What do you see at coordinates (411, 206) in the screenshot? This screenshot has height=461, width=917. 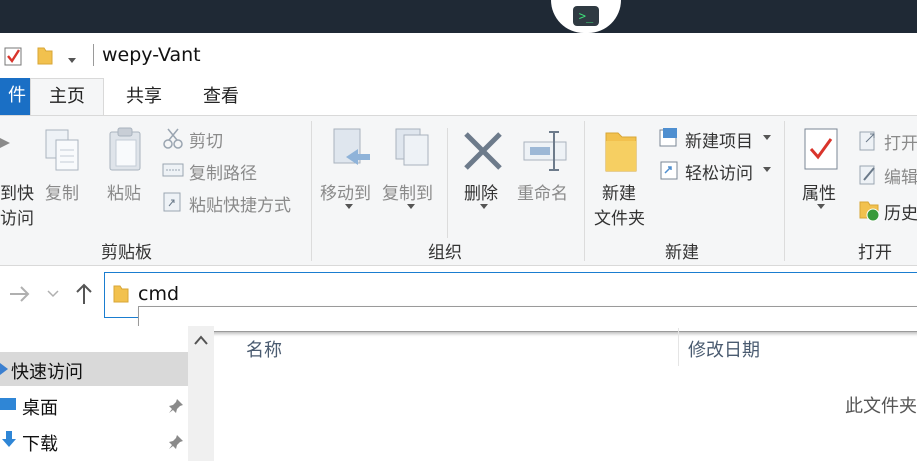 I see `copy-to-dropdown` at bounding box center [411, 206].